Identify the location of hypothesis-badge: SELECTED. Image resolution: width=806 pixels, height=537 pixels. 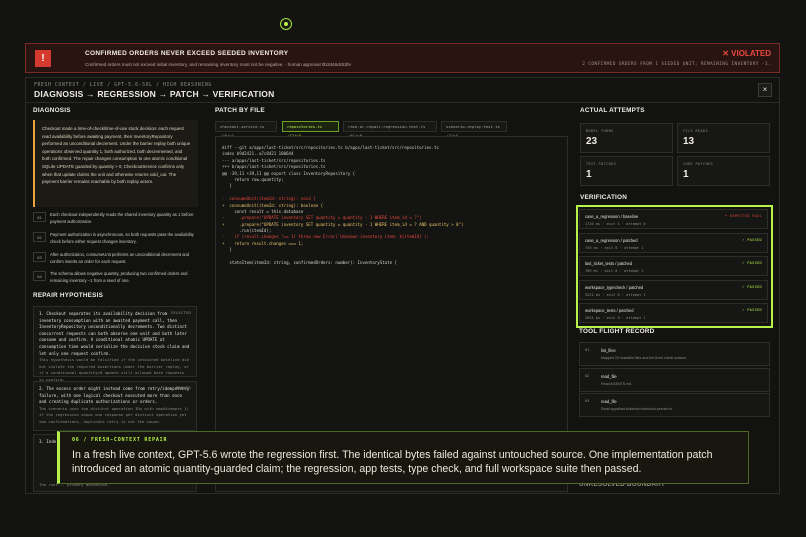
(180, 313).